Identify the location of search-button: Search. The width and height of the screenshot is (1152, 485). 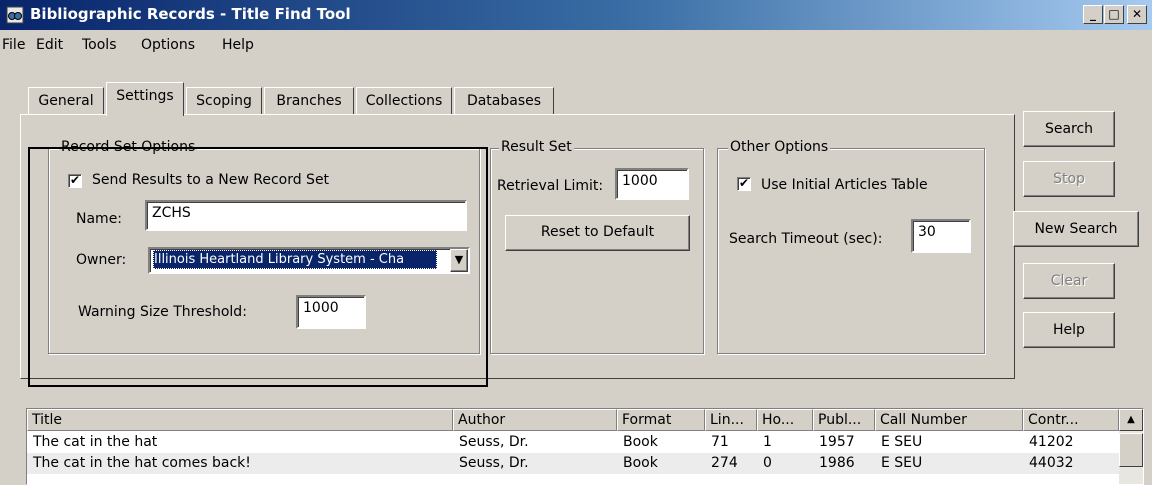
(1069, 129).